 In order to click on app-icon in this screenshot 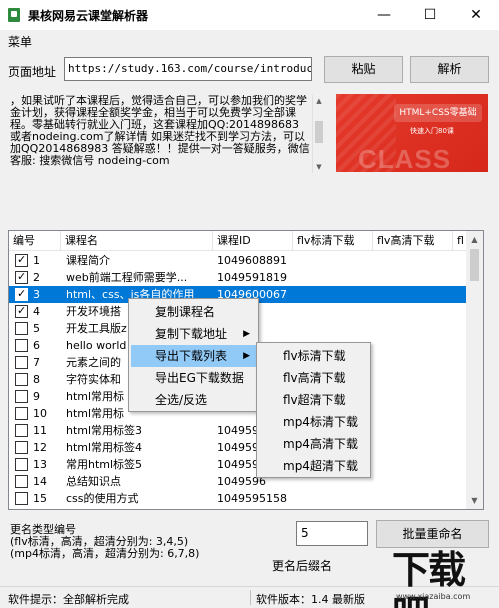, I will do `click(14, 15)`.